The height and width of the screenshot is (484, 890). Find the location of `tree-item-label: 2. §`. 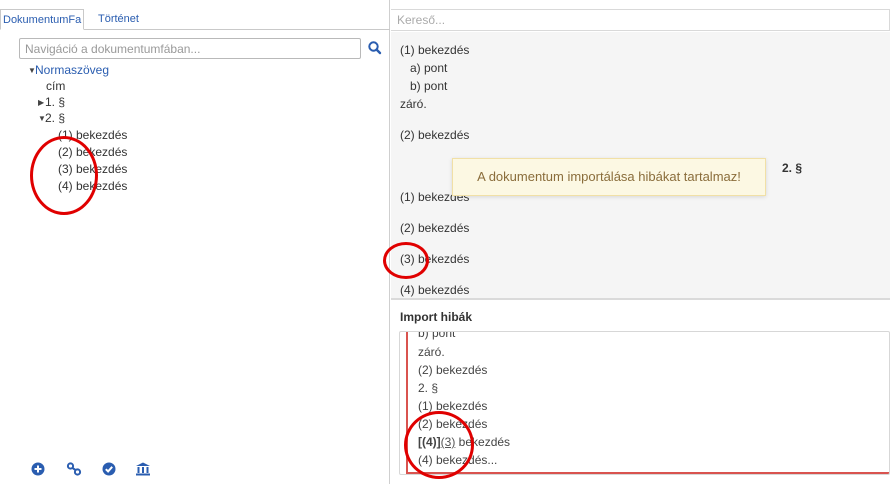

tree-item-label: 2. § is located at coordinates (55, 118).